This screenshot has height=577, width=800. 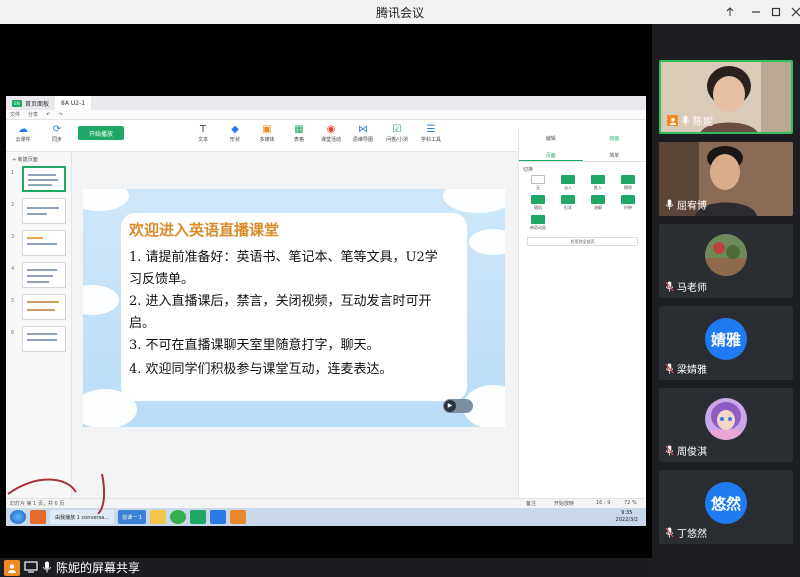 I want to click on tool-activity: ◉ 课堂活动, so click(x=331, y=133).